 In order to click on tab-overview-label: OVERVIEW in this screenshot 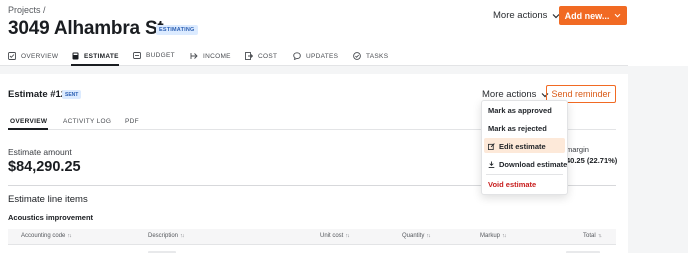, I will do `click(40, 56)`.